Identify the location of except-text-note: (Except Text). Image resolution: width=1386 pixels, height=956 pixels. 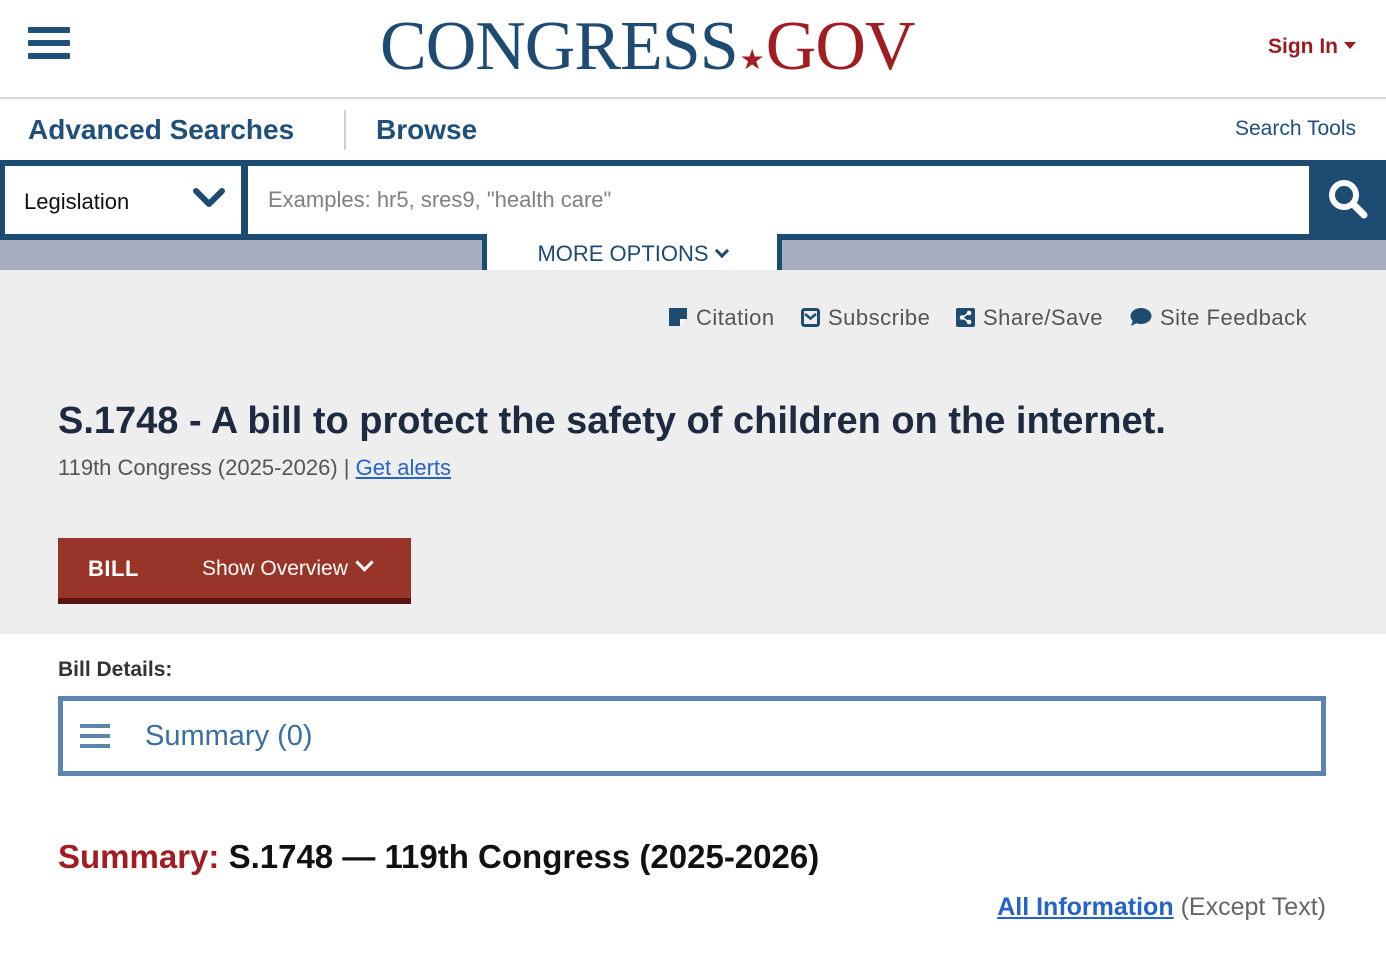
(1253, 907).